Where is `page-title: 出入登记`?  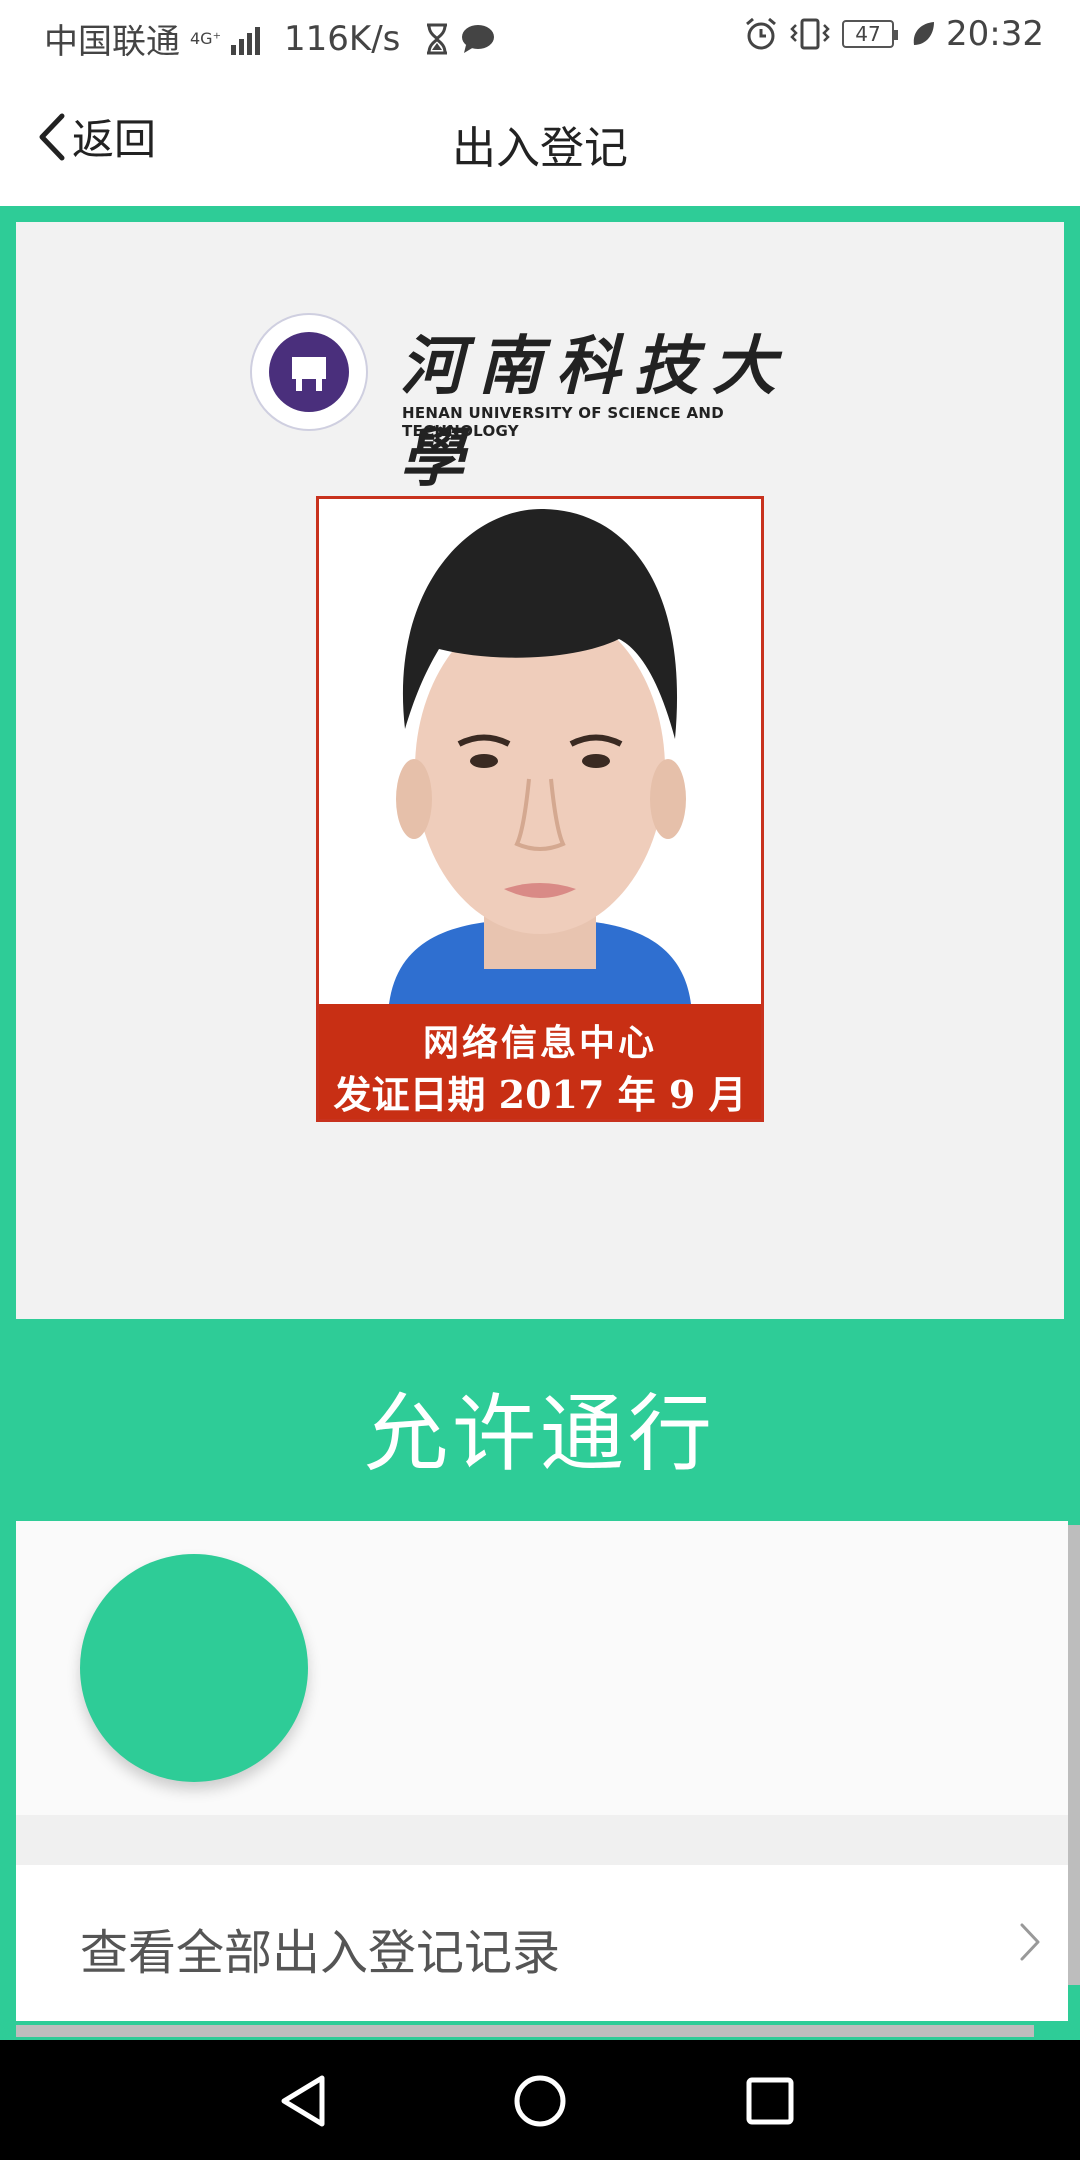 page-title: 出入登记 is located at coordinates (540, 148).